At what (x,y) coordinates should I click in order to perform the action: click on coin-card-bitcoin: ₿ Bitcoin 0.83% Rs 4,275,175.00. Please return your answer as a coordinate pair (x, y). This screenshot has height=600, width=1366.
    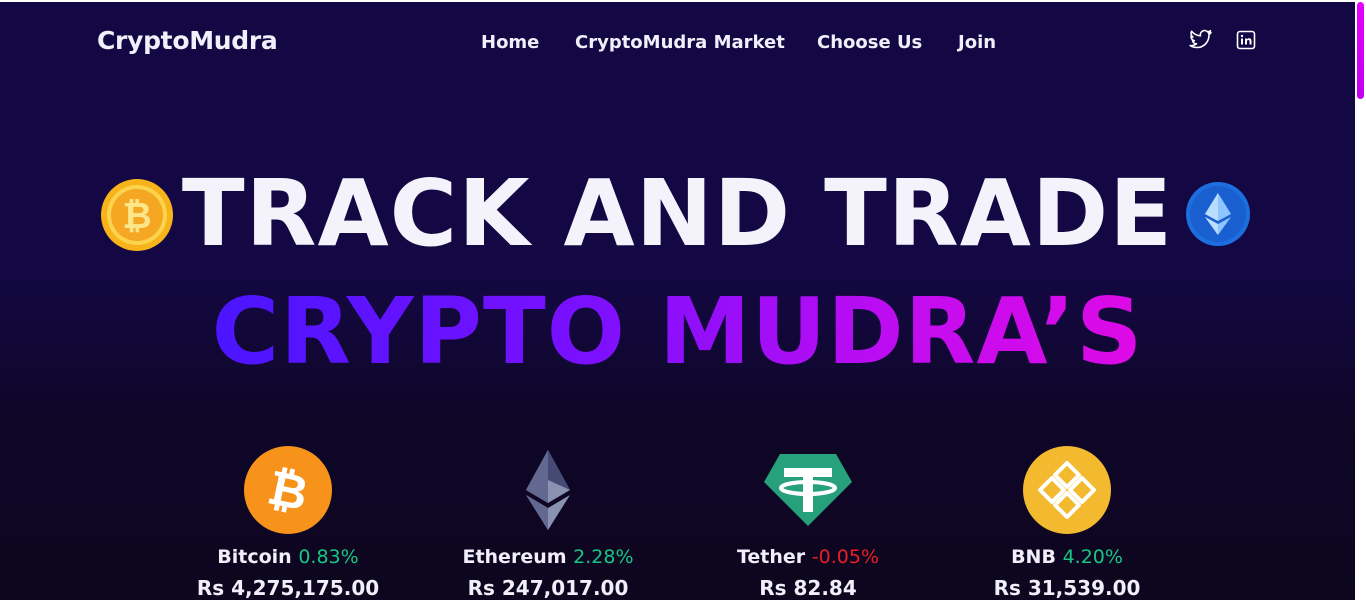
    Looking at the image, I should click on (288, 522).